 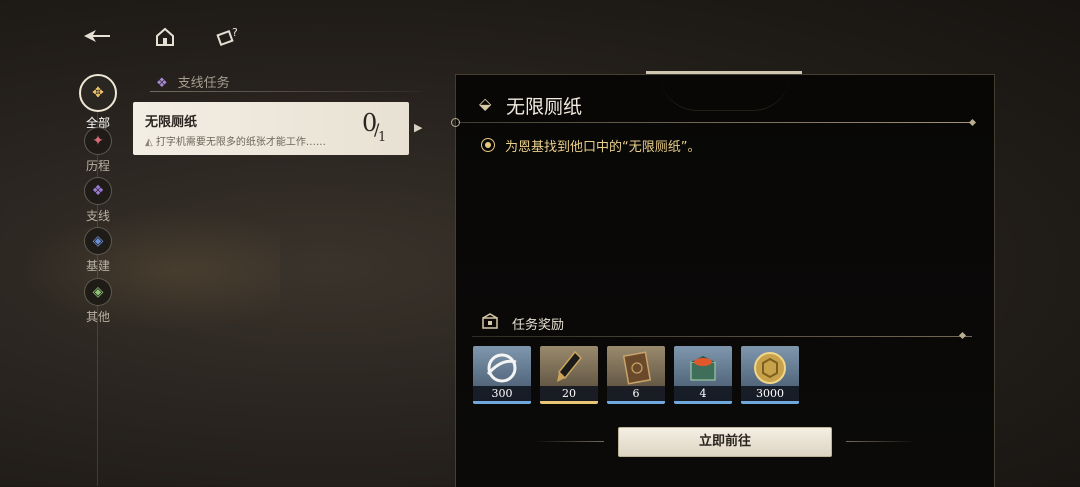 I want to click on warning-icon: ◭, so click(x=150, y=142).